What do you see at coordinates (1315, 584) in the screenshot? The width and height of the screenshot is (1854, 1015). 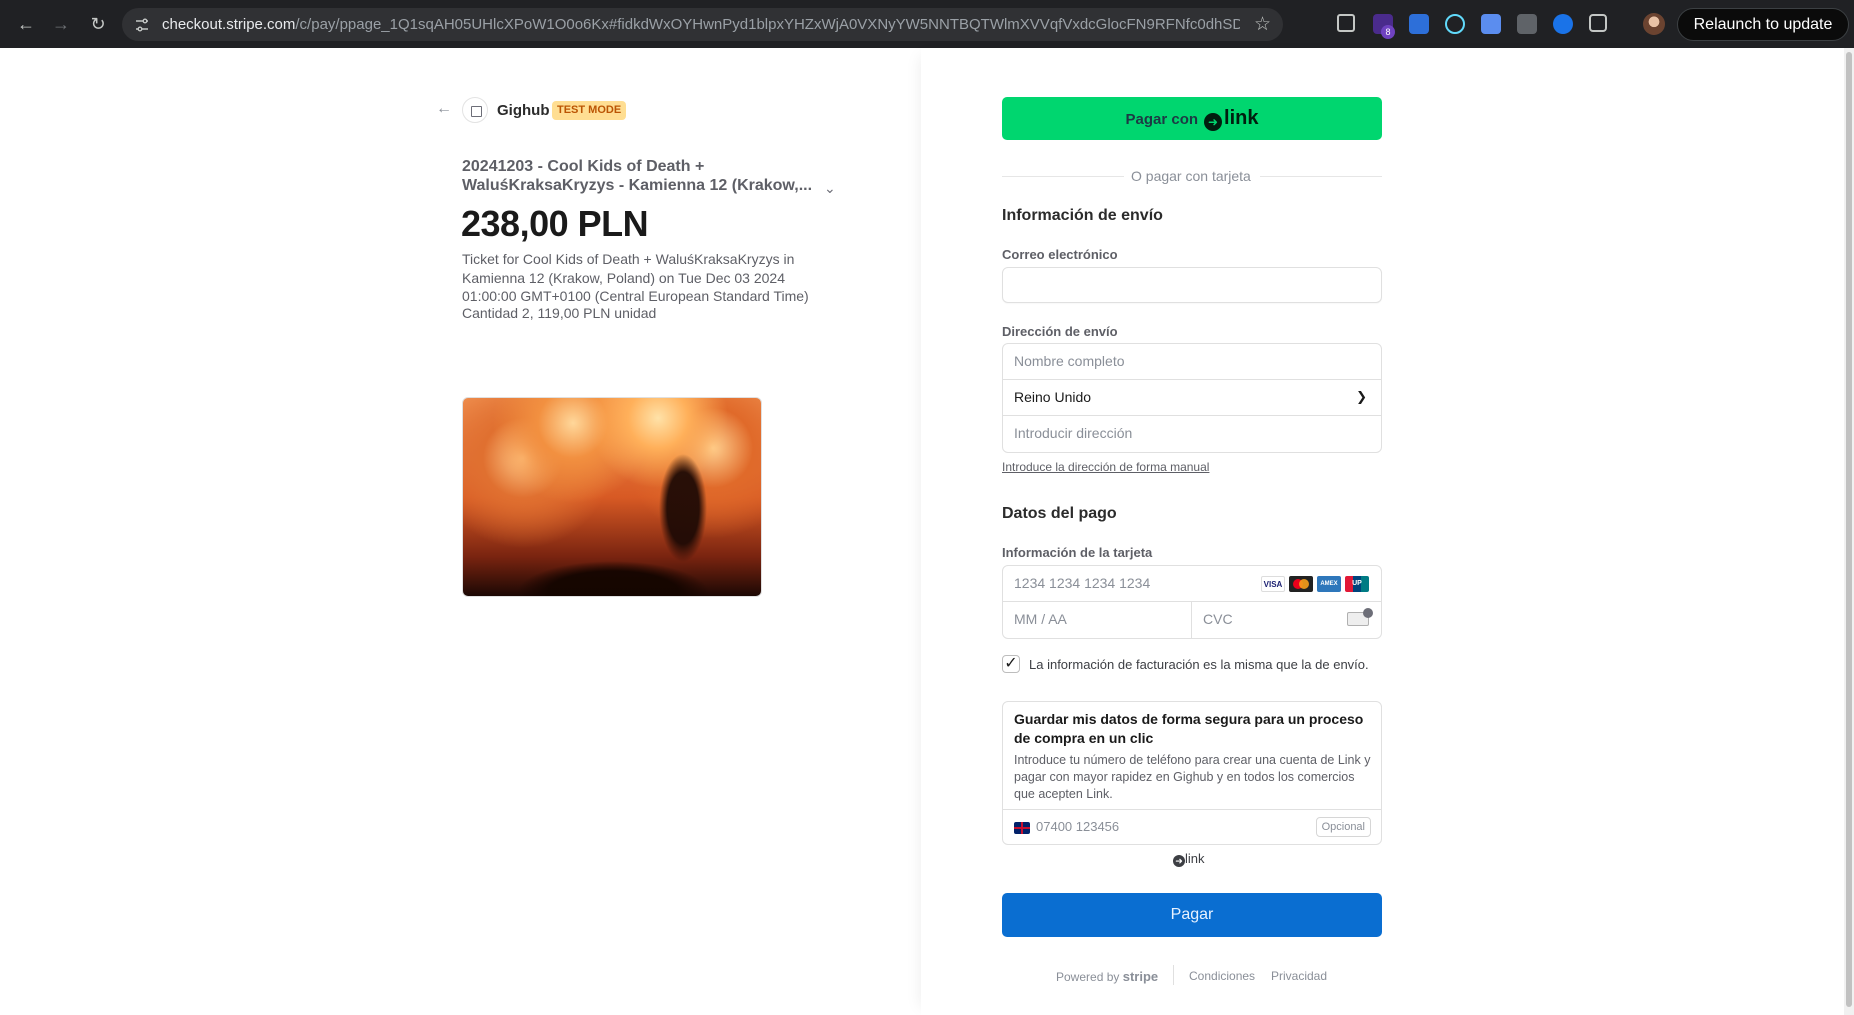 I see `card-brands: VISA AMEX UP` at bounding box center [1315, 584].